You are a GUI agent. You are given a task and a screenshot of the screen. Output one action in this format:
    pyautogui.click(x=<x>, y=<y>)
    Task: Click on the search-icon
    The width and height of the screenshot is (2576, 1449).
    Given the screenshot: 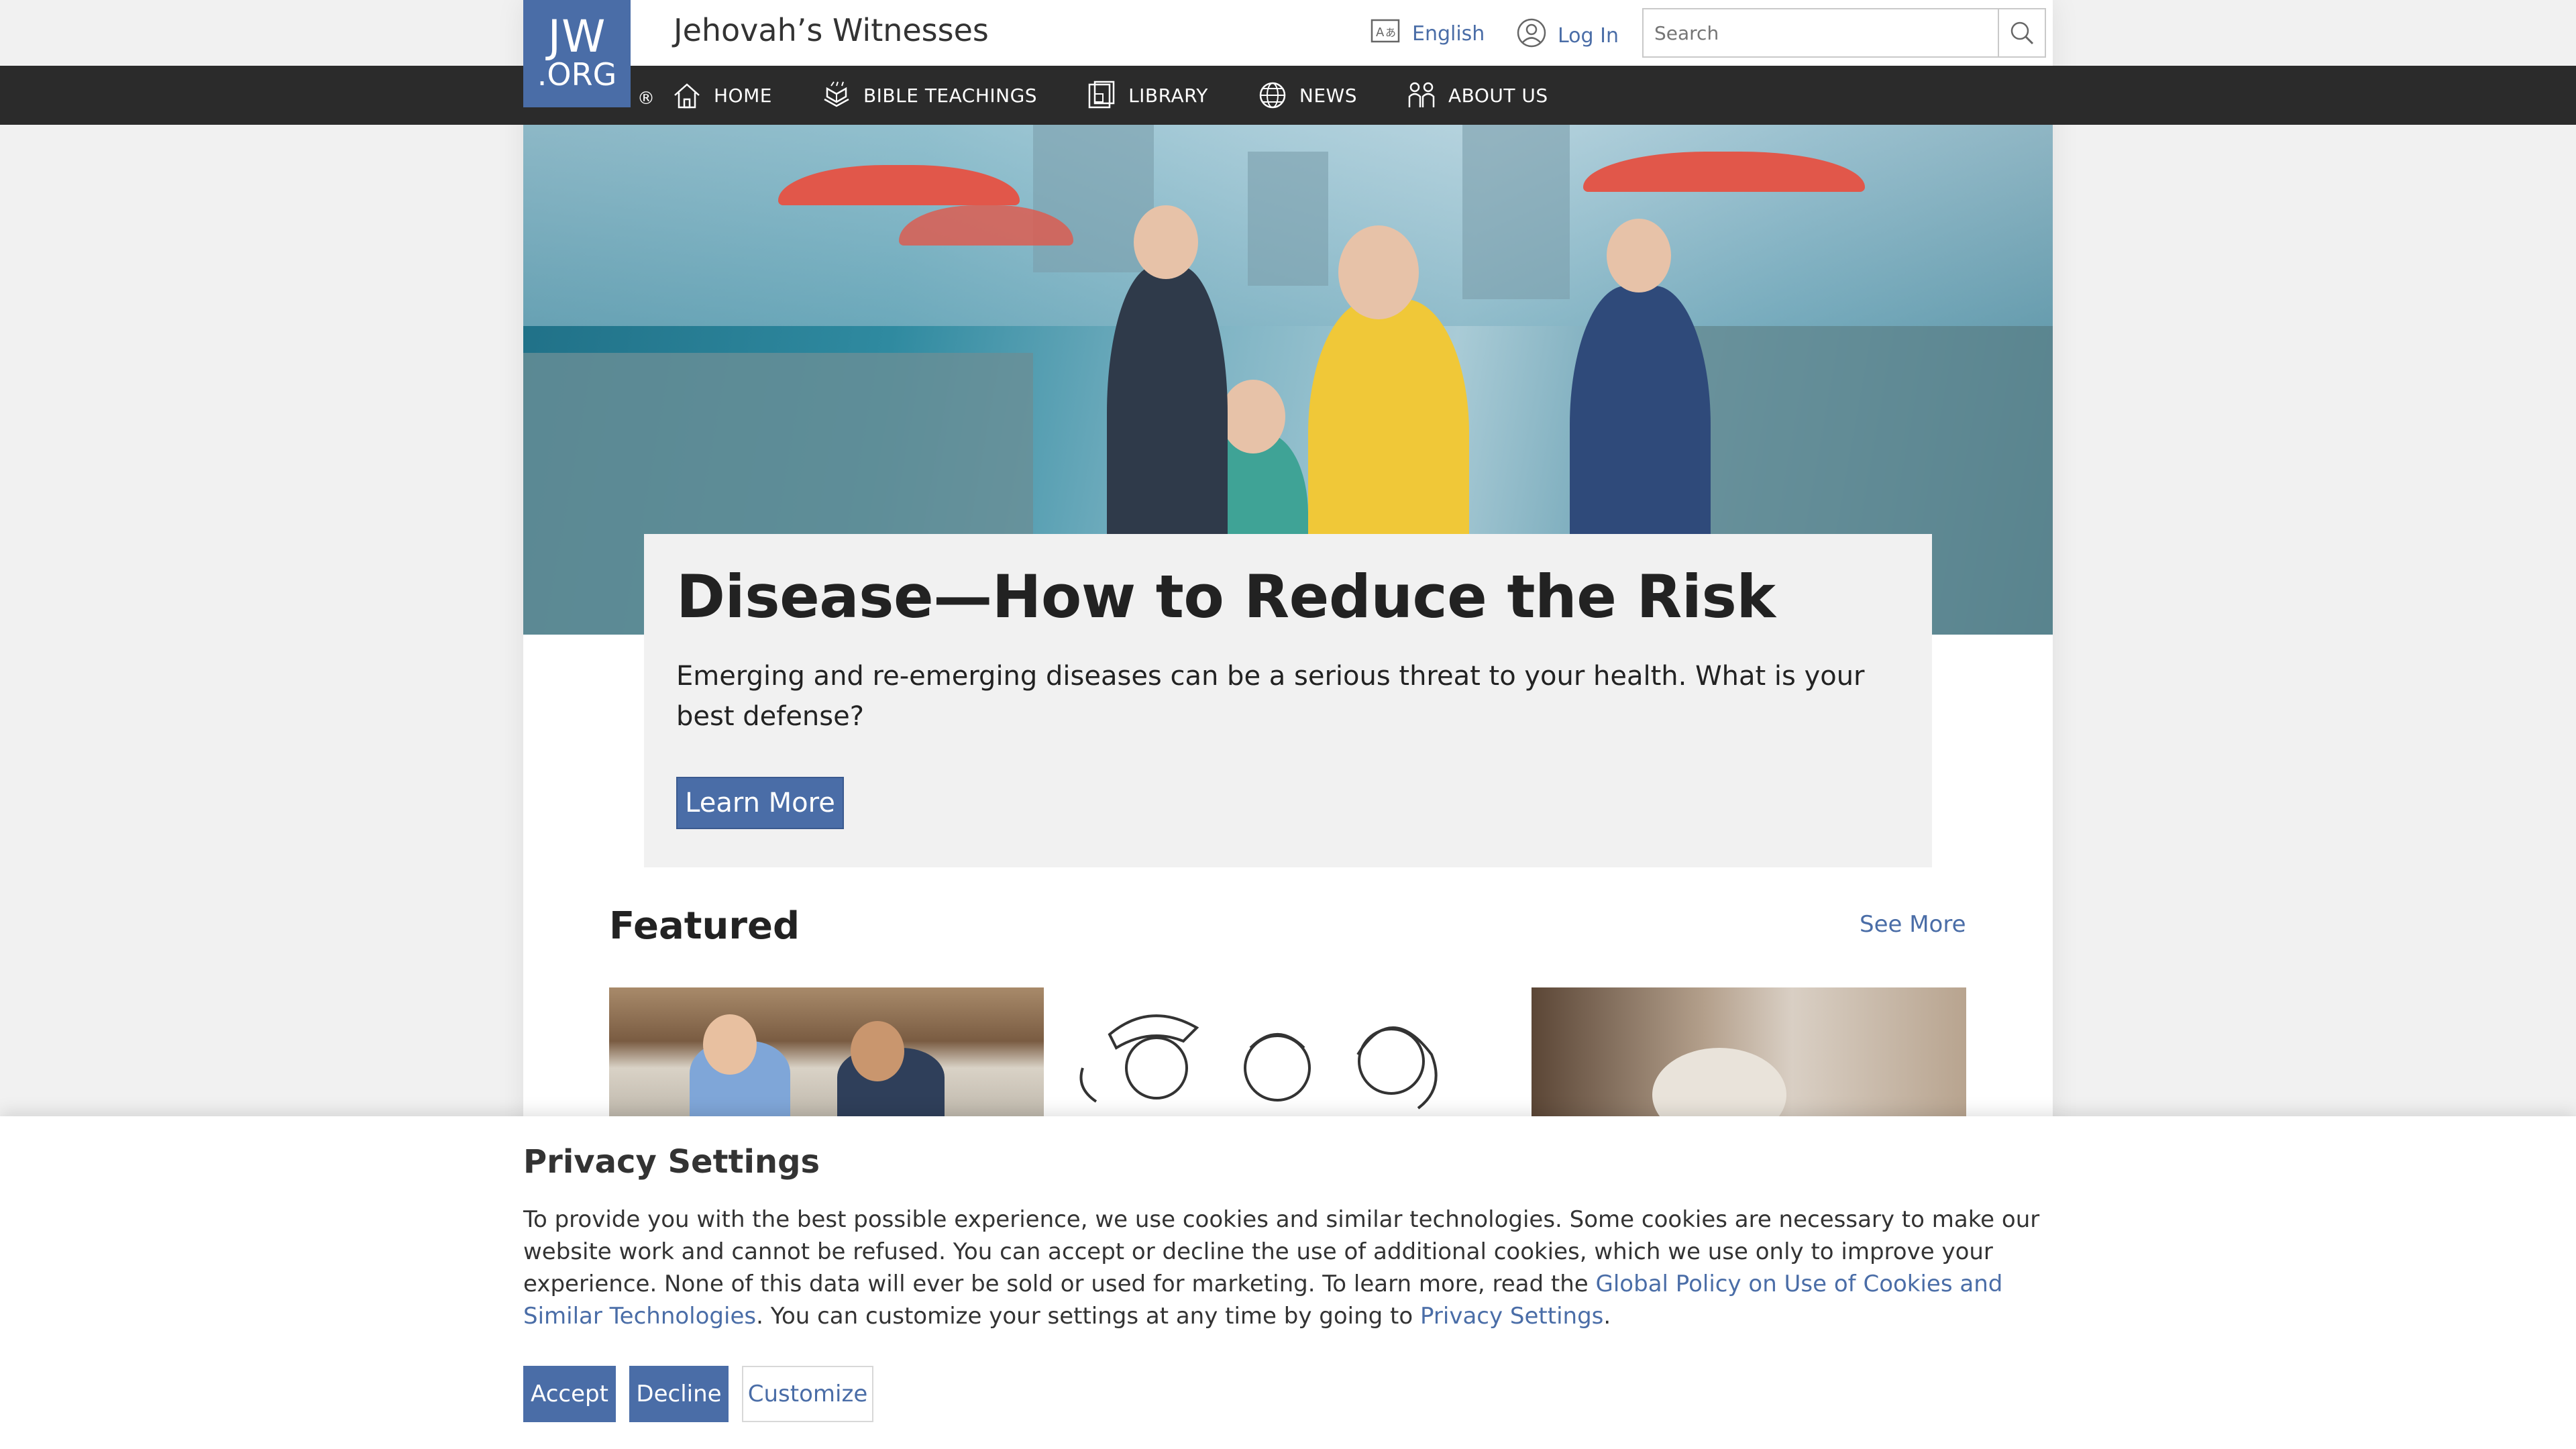 What is the action you would take?
    pyautogui.click(x=2022, y=33)
    